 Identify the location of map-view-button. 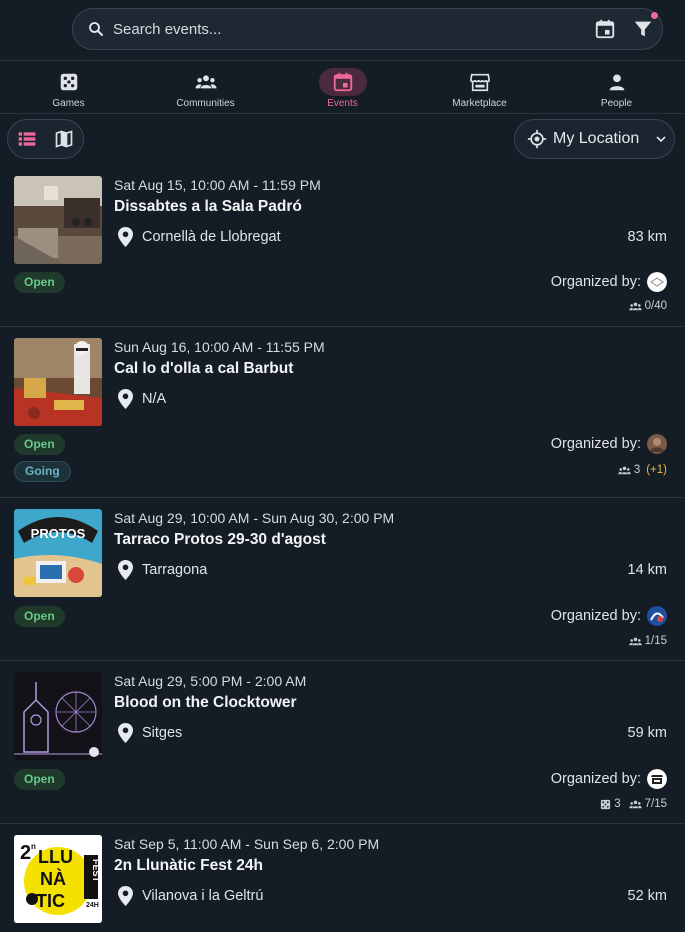
(65, 139).